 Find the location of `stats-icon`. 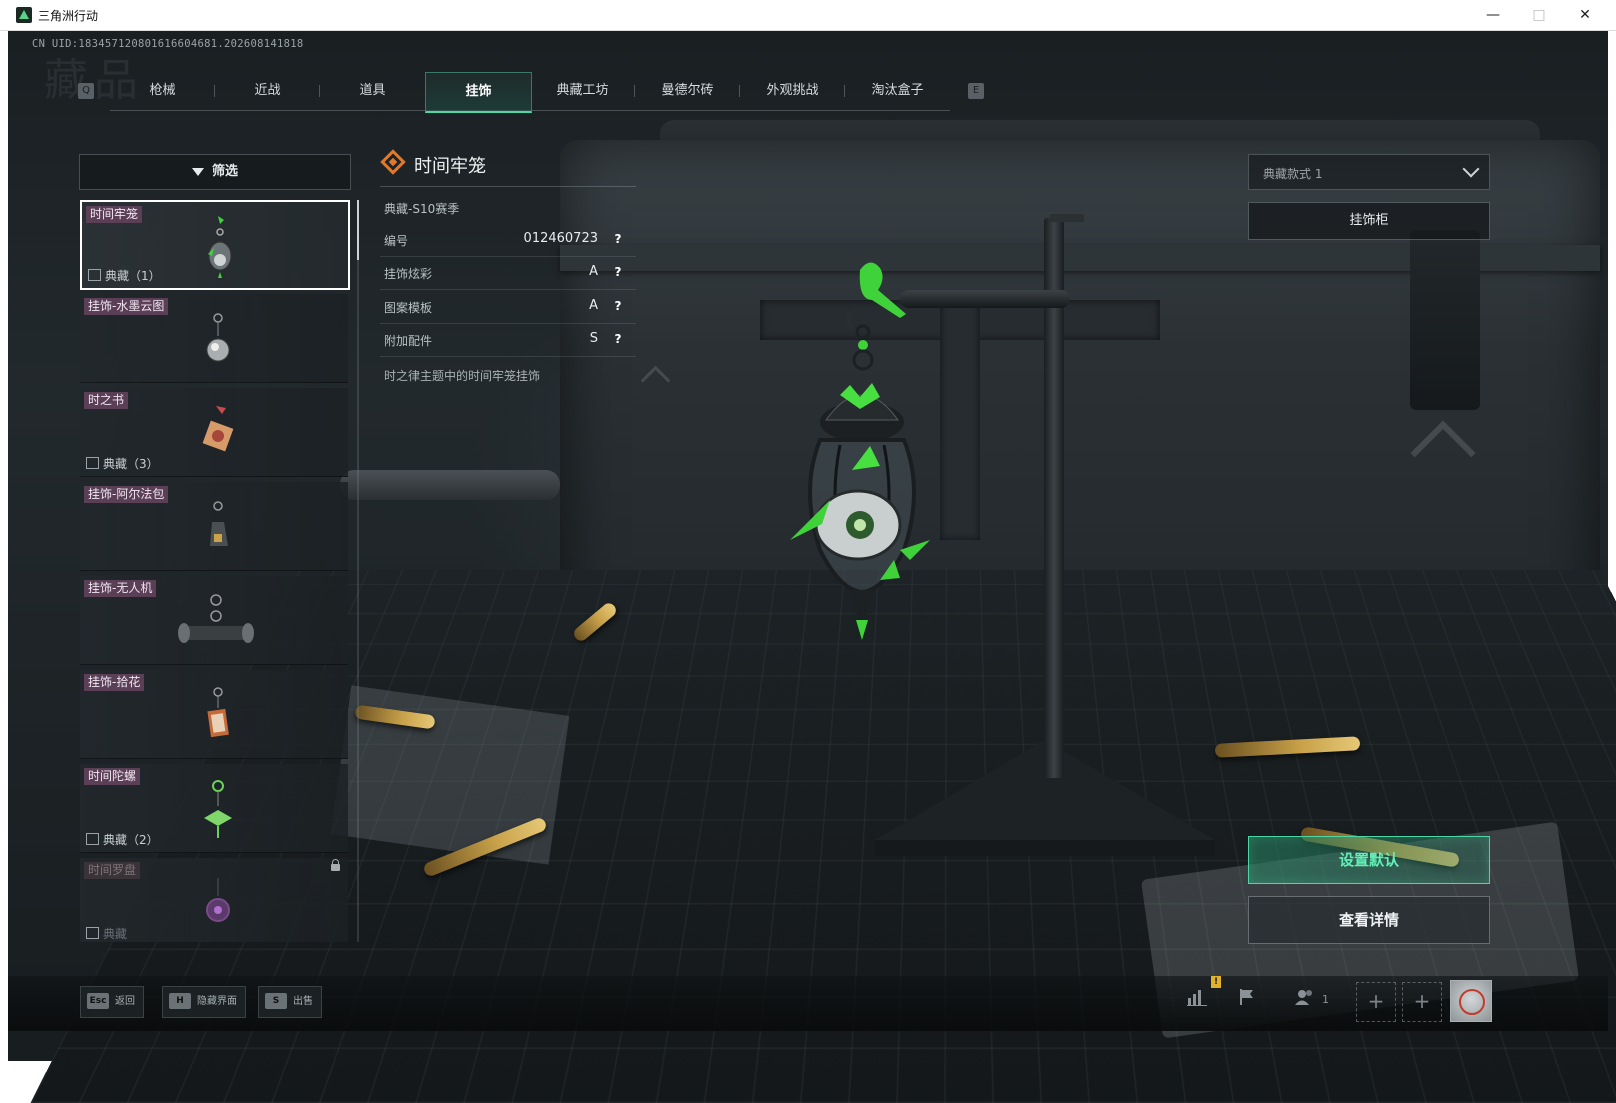

stats-icon is located at coordinates (1197, 1001).